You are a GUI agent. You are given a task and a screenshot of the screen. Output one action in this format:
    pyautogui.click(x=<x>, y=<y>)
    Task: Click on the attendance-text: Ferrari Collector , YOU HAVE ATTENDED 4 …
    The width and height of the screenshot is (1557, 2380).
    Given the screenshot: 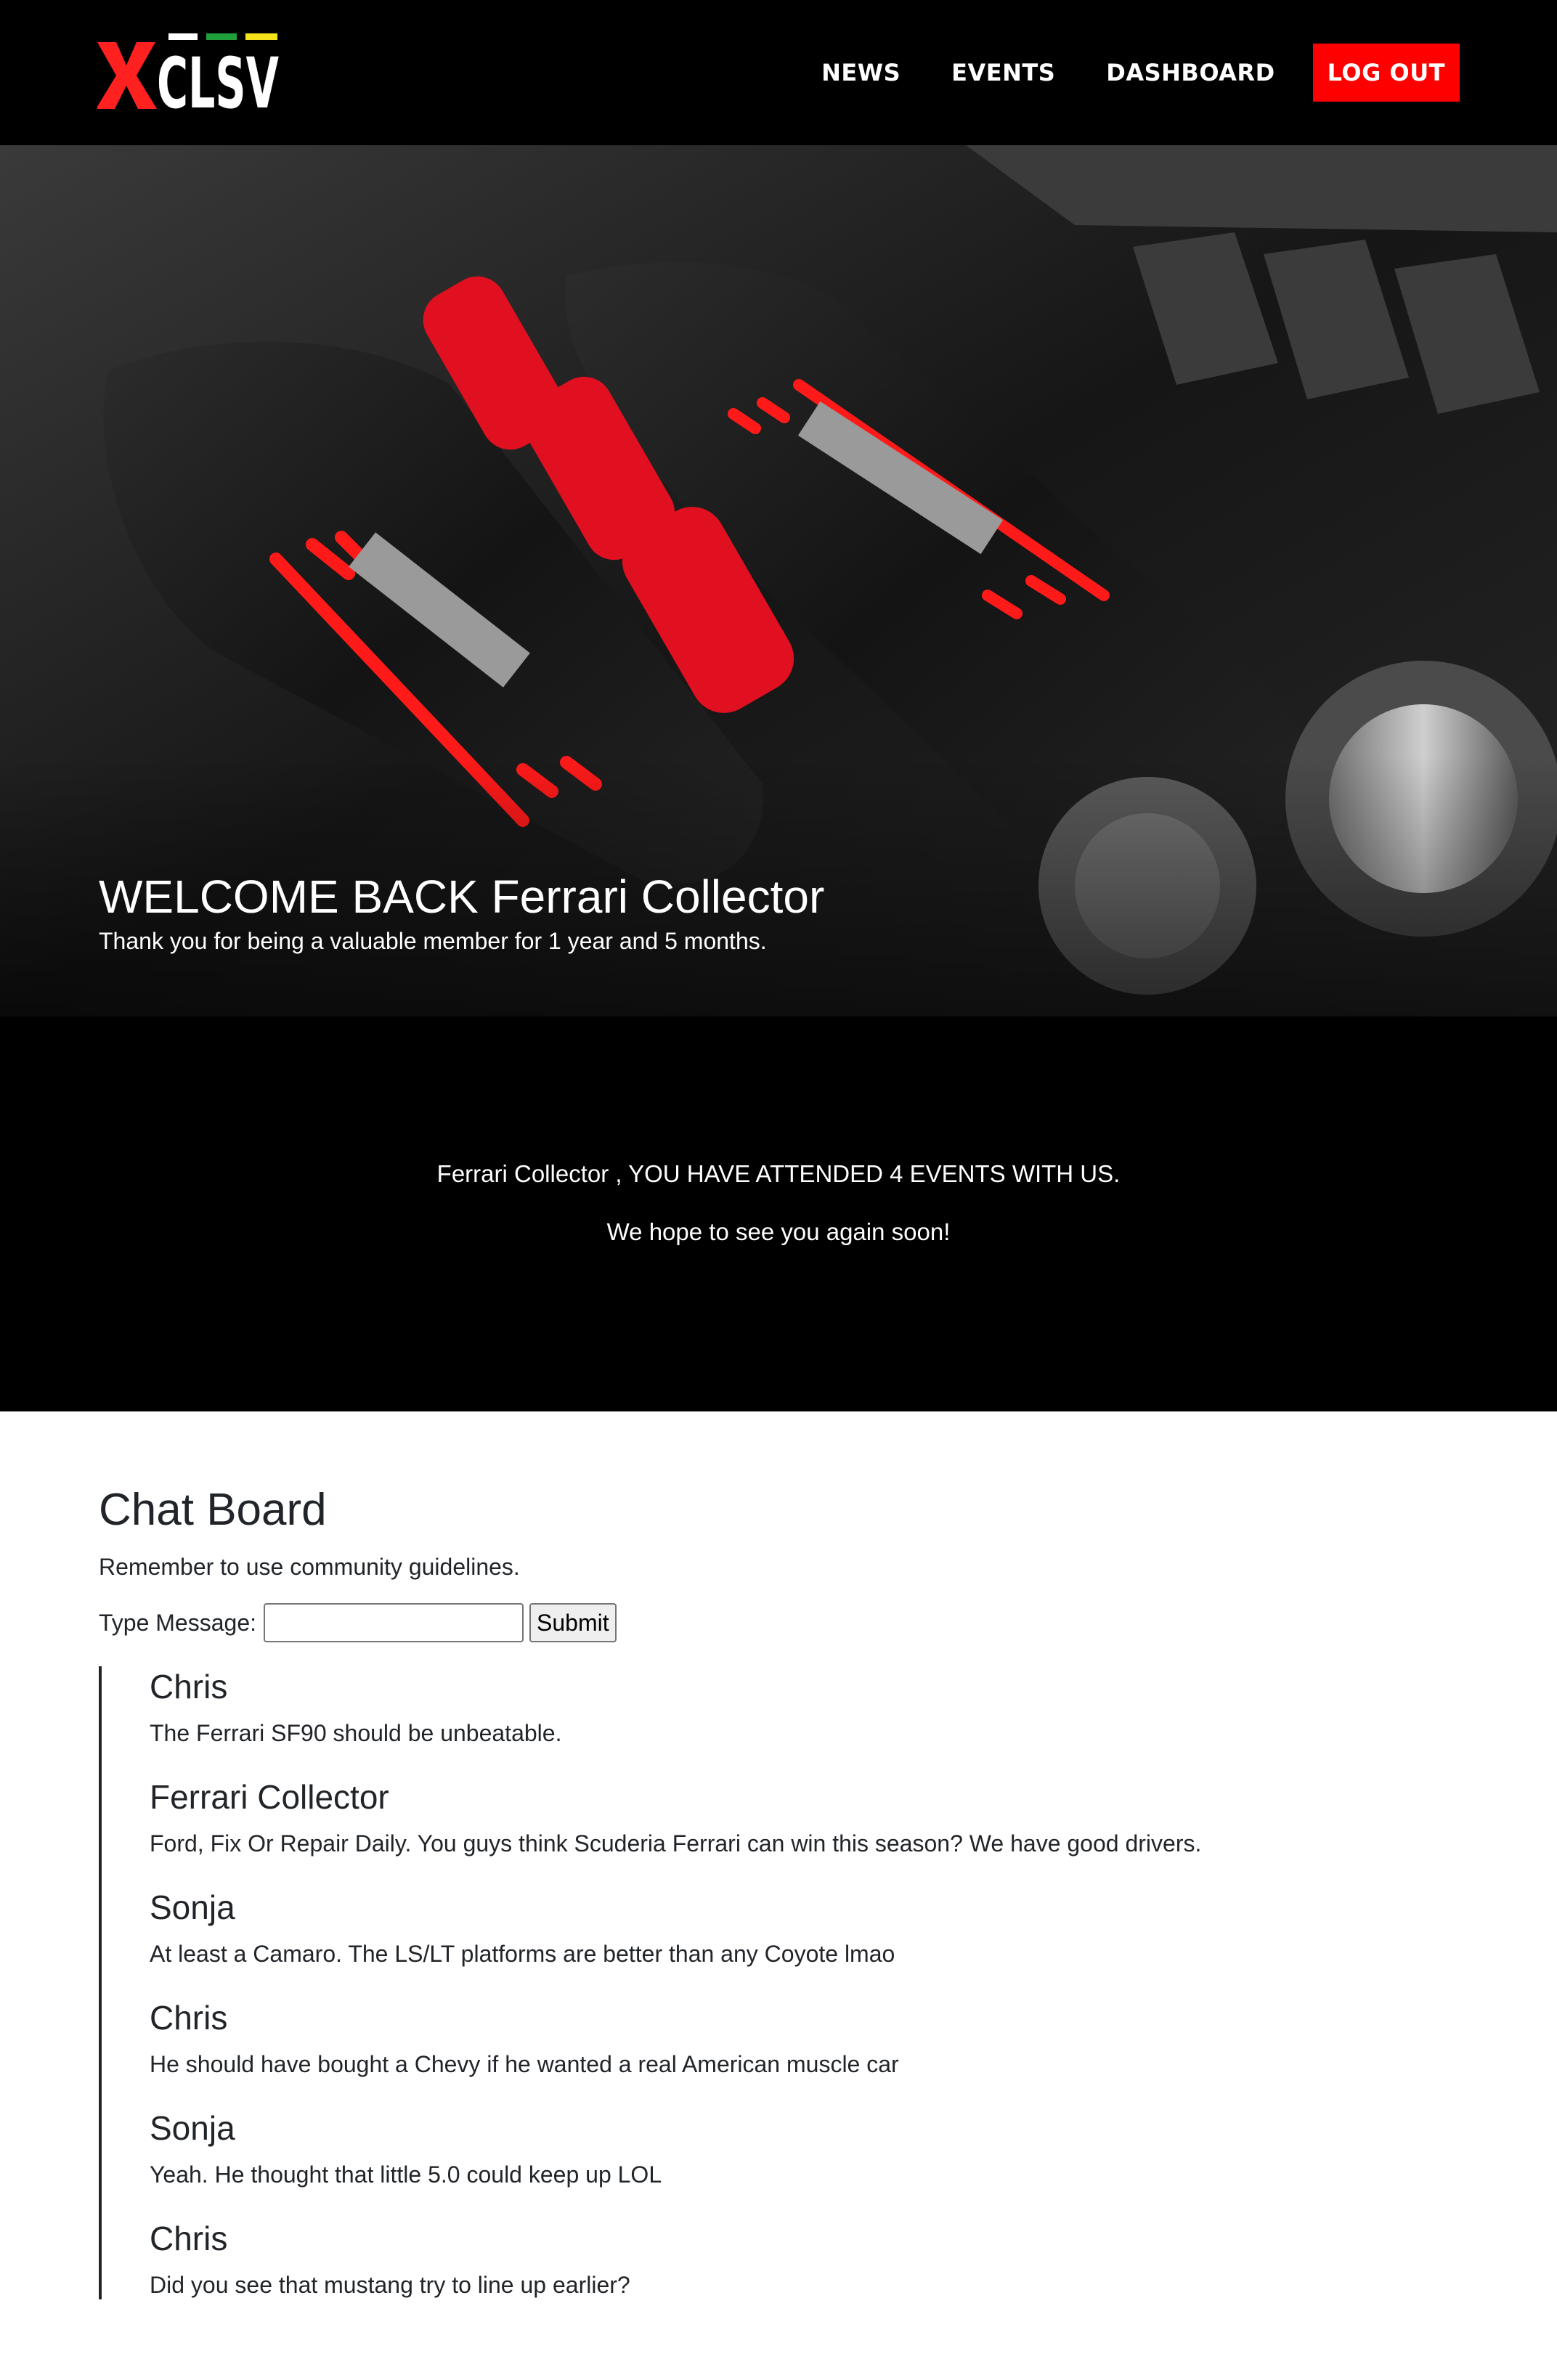 What is the action you would take?
    pyautogui.click(x=778, y=1173)
    